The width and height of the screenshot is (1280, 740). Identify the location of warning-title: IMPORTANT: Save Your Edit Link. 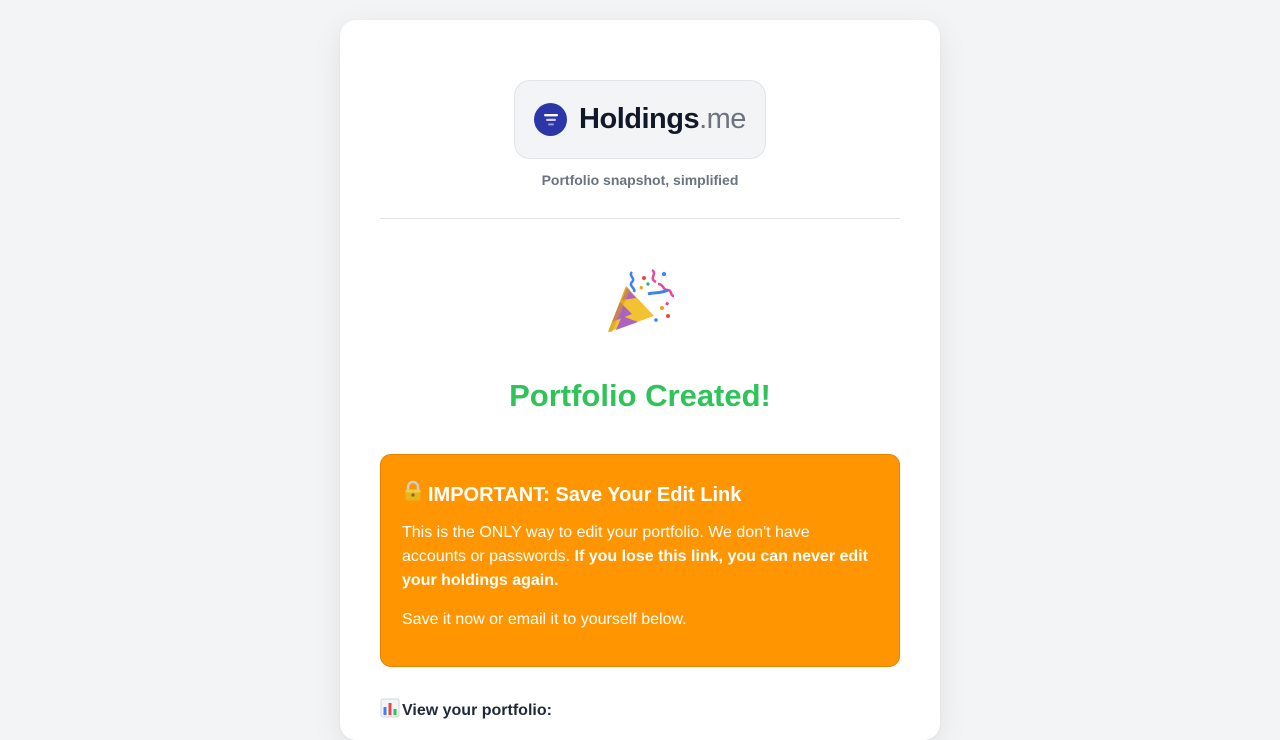
(585, 494).